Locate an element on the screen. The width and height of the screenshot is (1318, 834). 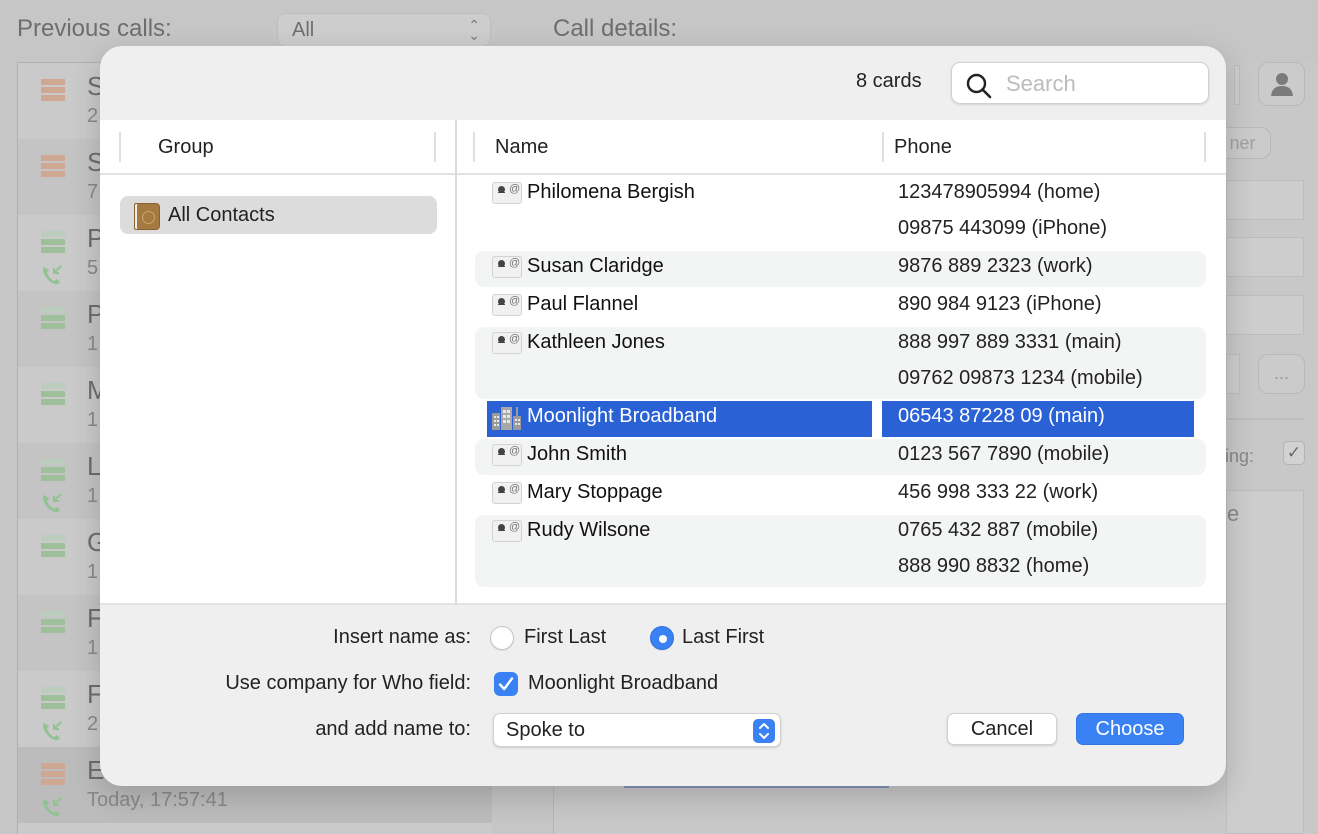
notes-partial-text: e is located at coordinates (1233, 513).